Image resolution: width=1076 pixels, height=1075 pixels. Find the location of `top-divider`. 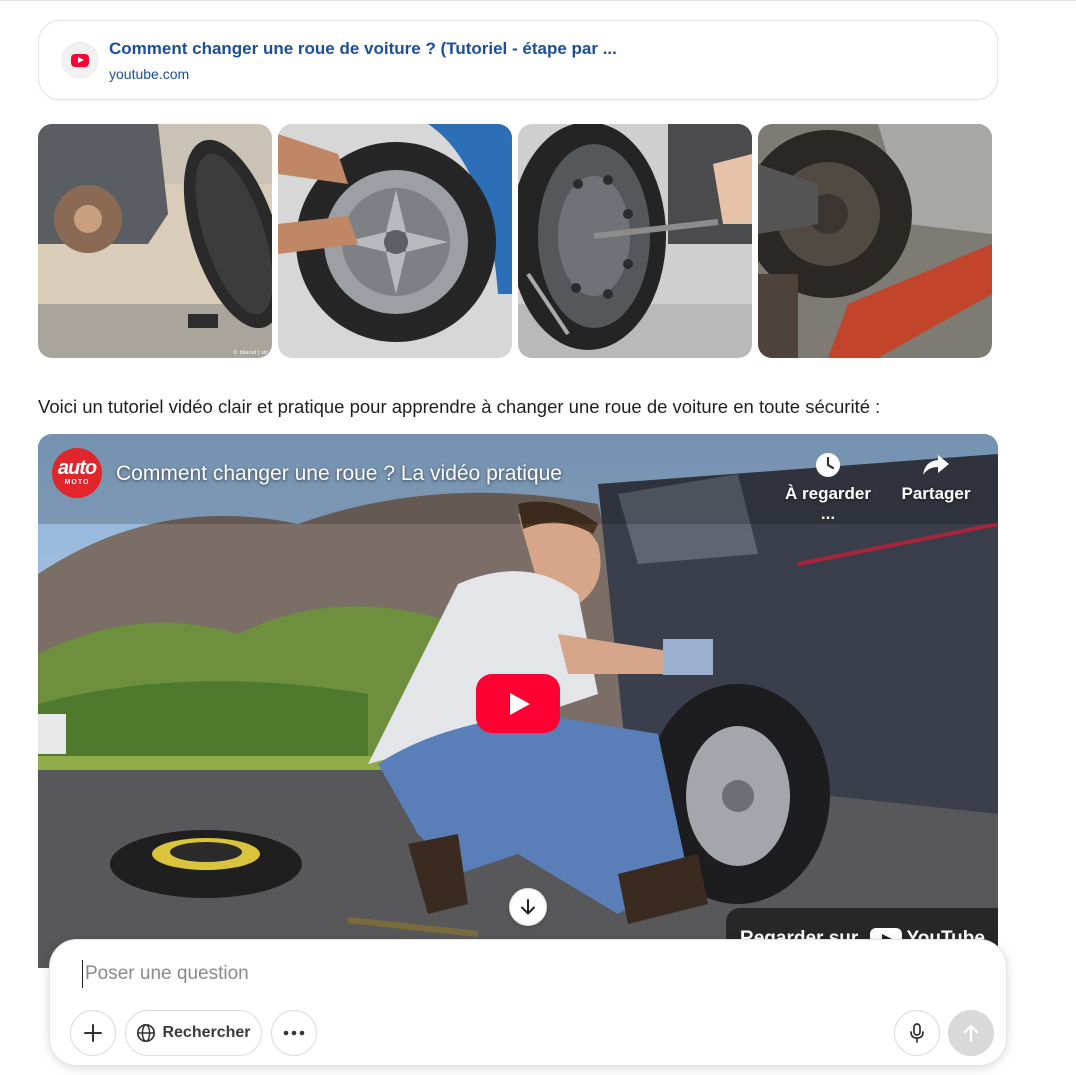

top-divider is located at coordinates (538, 0).